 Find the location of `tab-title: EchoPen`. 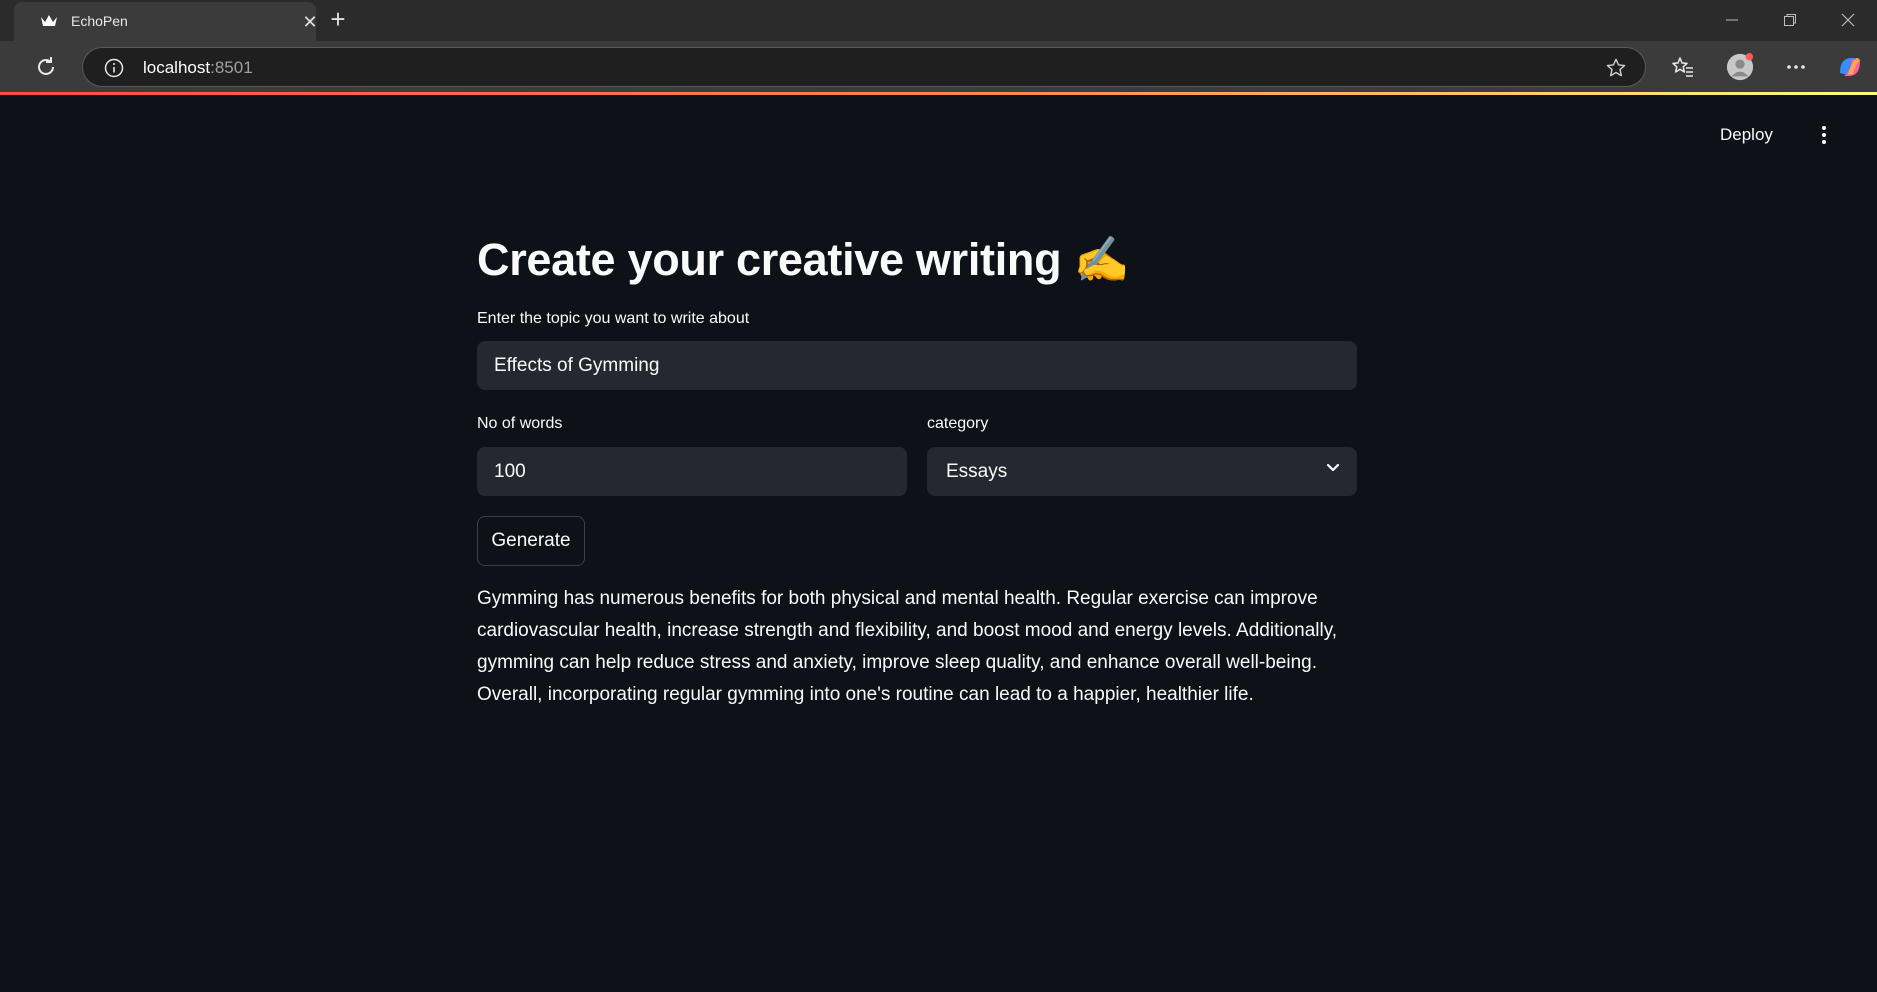

tab-title: EchoPen is located at coordinates (99, 21).